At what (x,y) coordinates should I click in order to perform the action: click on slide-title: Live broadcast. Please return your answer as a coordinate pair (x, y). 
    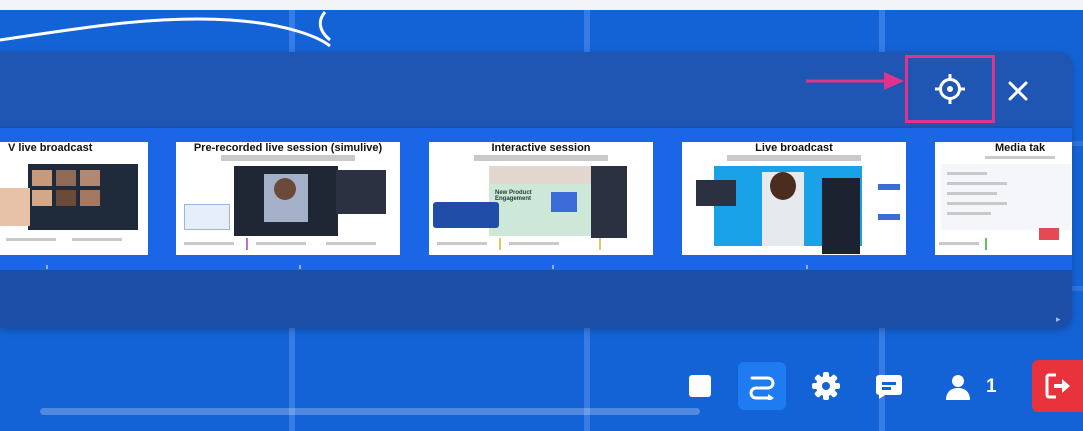
    Looking at the image, I should click on (794, 148).